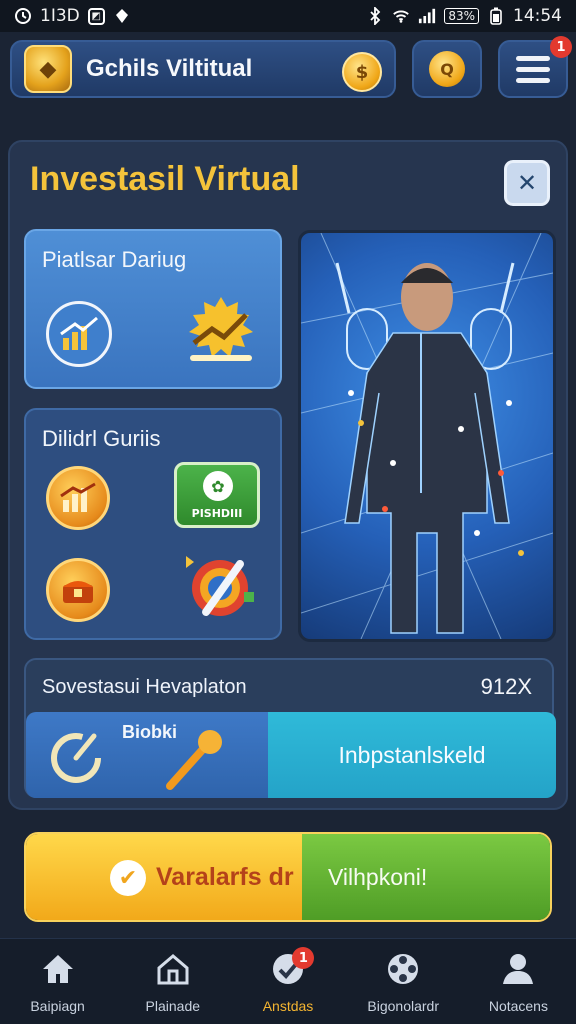 The width and height of the screenshot is (576, 1024). What do you see at coordinates (288, 16) in the screenshot?
I see `status-bar: 1I3D ◩ 83% 14:54` at bounding box center [288, 16].